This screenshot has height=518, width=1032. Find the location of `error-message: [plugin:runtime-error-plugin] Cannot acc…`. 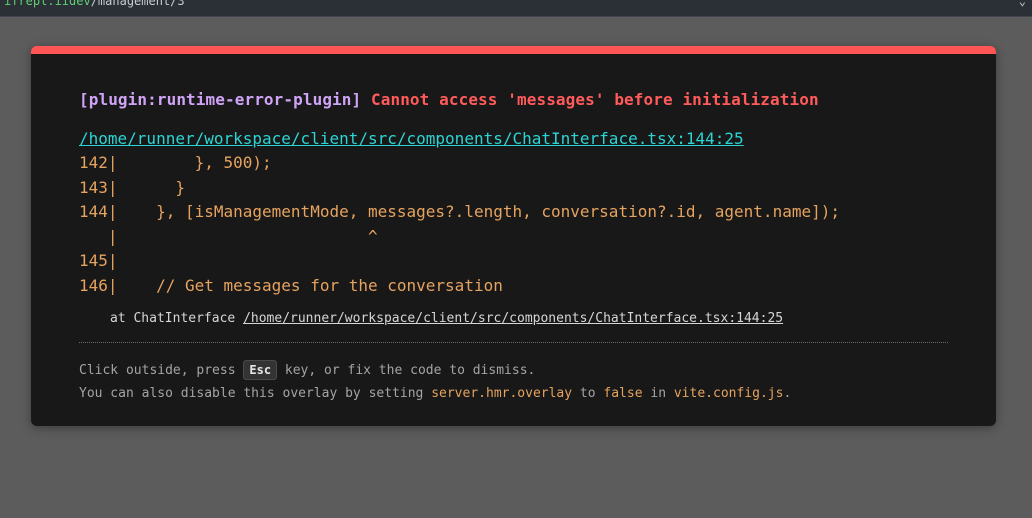

error-message: [plugin:runtime-error-plugin] Cannot acc… is located at coordinates (449, 99).